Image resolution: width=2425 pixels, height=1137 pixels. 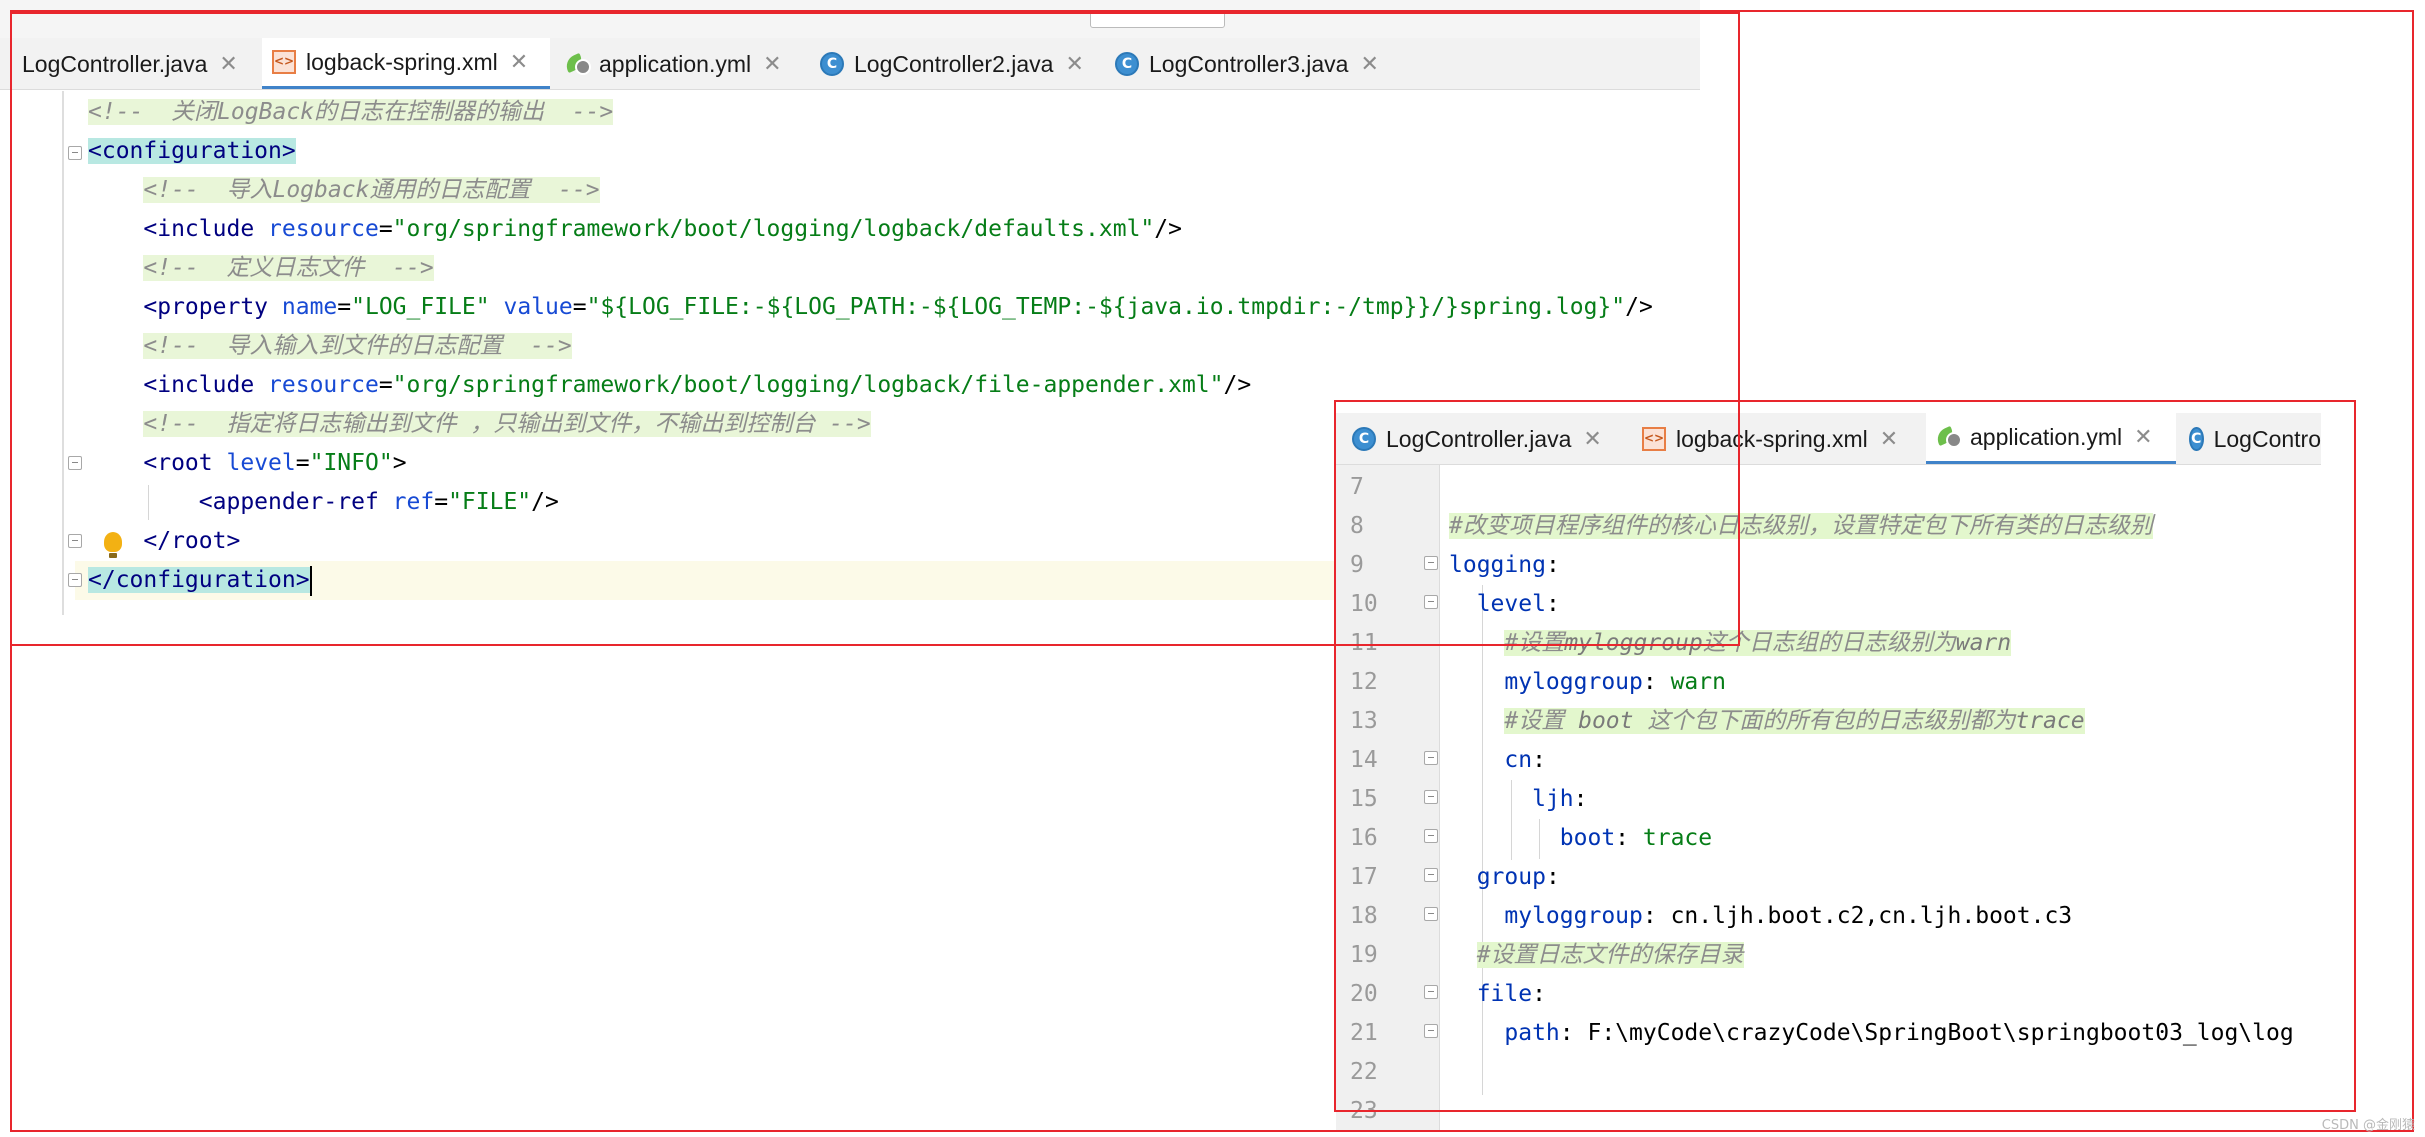 What do you see at coordinates (1364, 643) in the screenshot?
I see `line-number: 11` at bounding box center [1364, 643].